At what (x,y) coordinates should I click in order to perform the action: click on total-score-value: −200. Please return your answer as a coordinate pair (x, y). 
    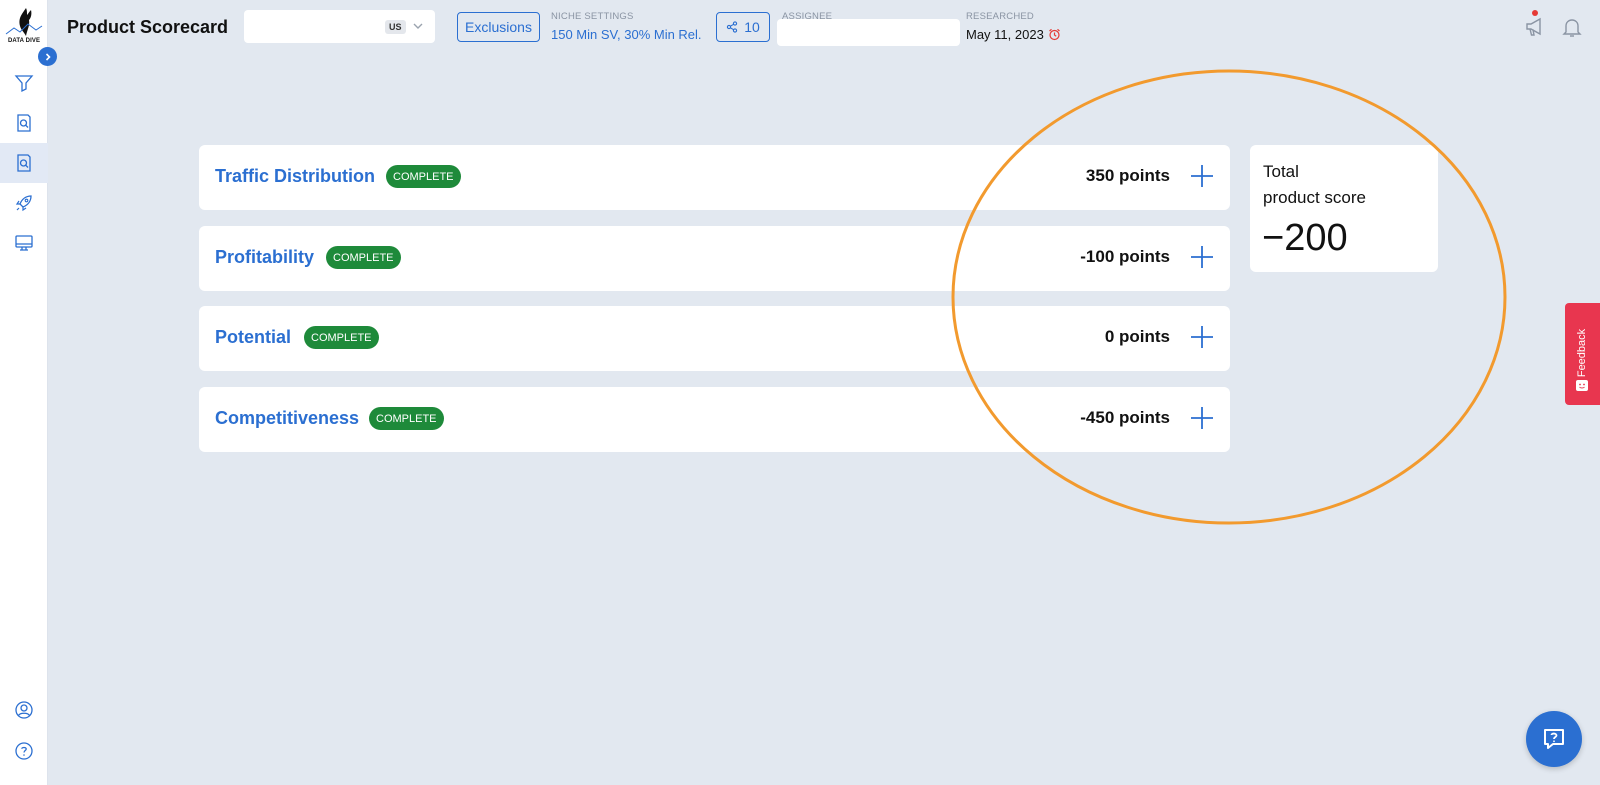
    Looking at the image, I should click on (1305, 238).